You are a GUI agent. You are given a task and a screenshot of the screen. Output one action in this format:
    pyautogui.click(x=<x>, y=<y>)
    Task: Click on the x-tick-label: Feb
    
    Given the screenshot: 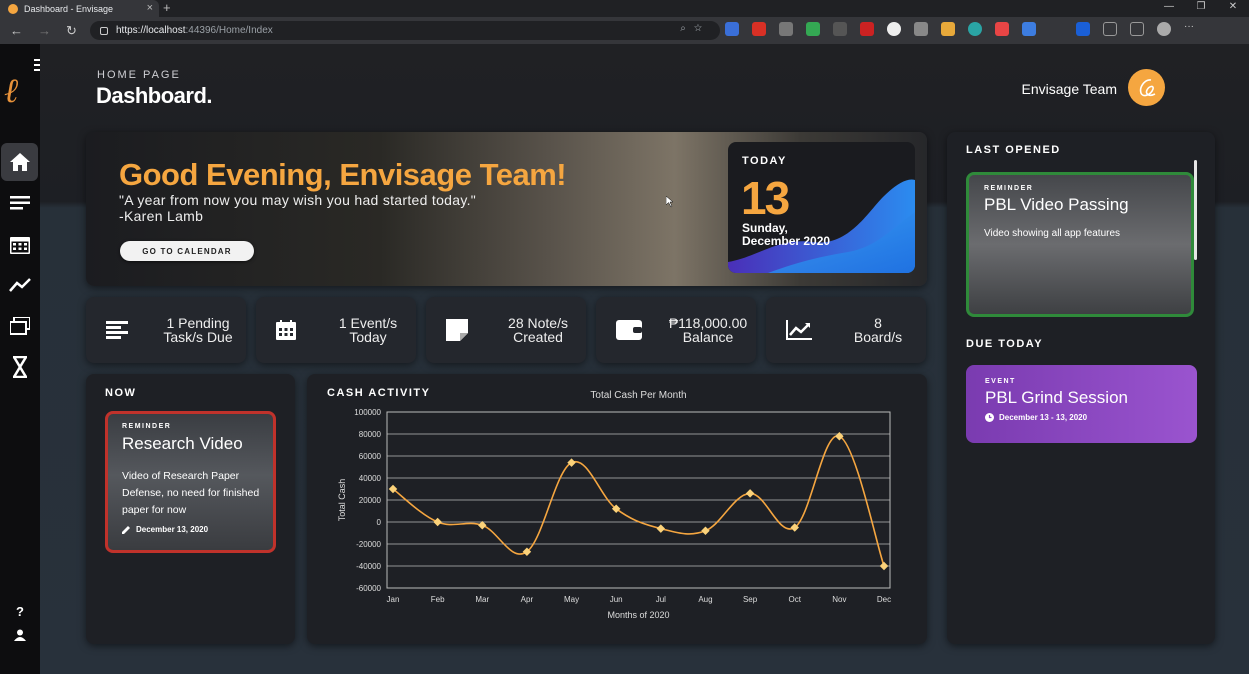 What is the action you would take?
    pyautogui.click(x=438, y=599)
    